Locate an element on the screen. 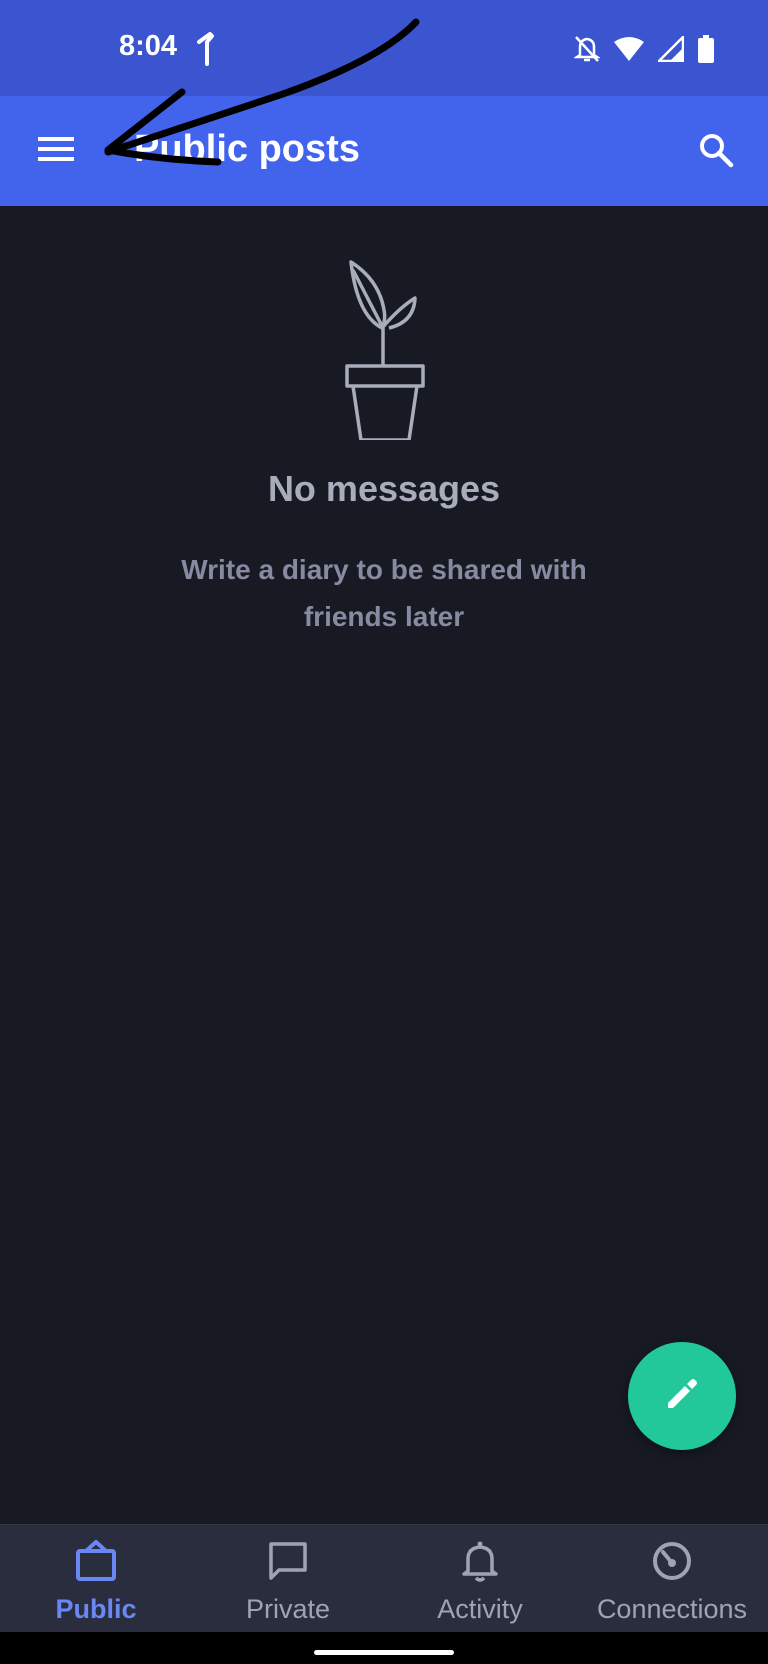 This screenshot has width=768, height=1664. page-title: Public posts is located at coordinates (247, 149).